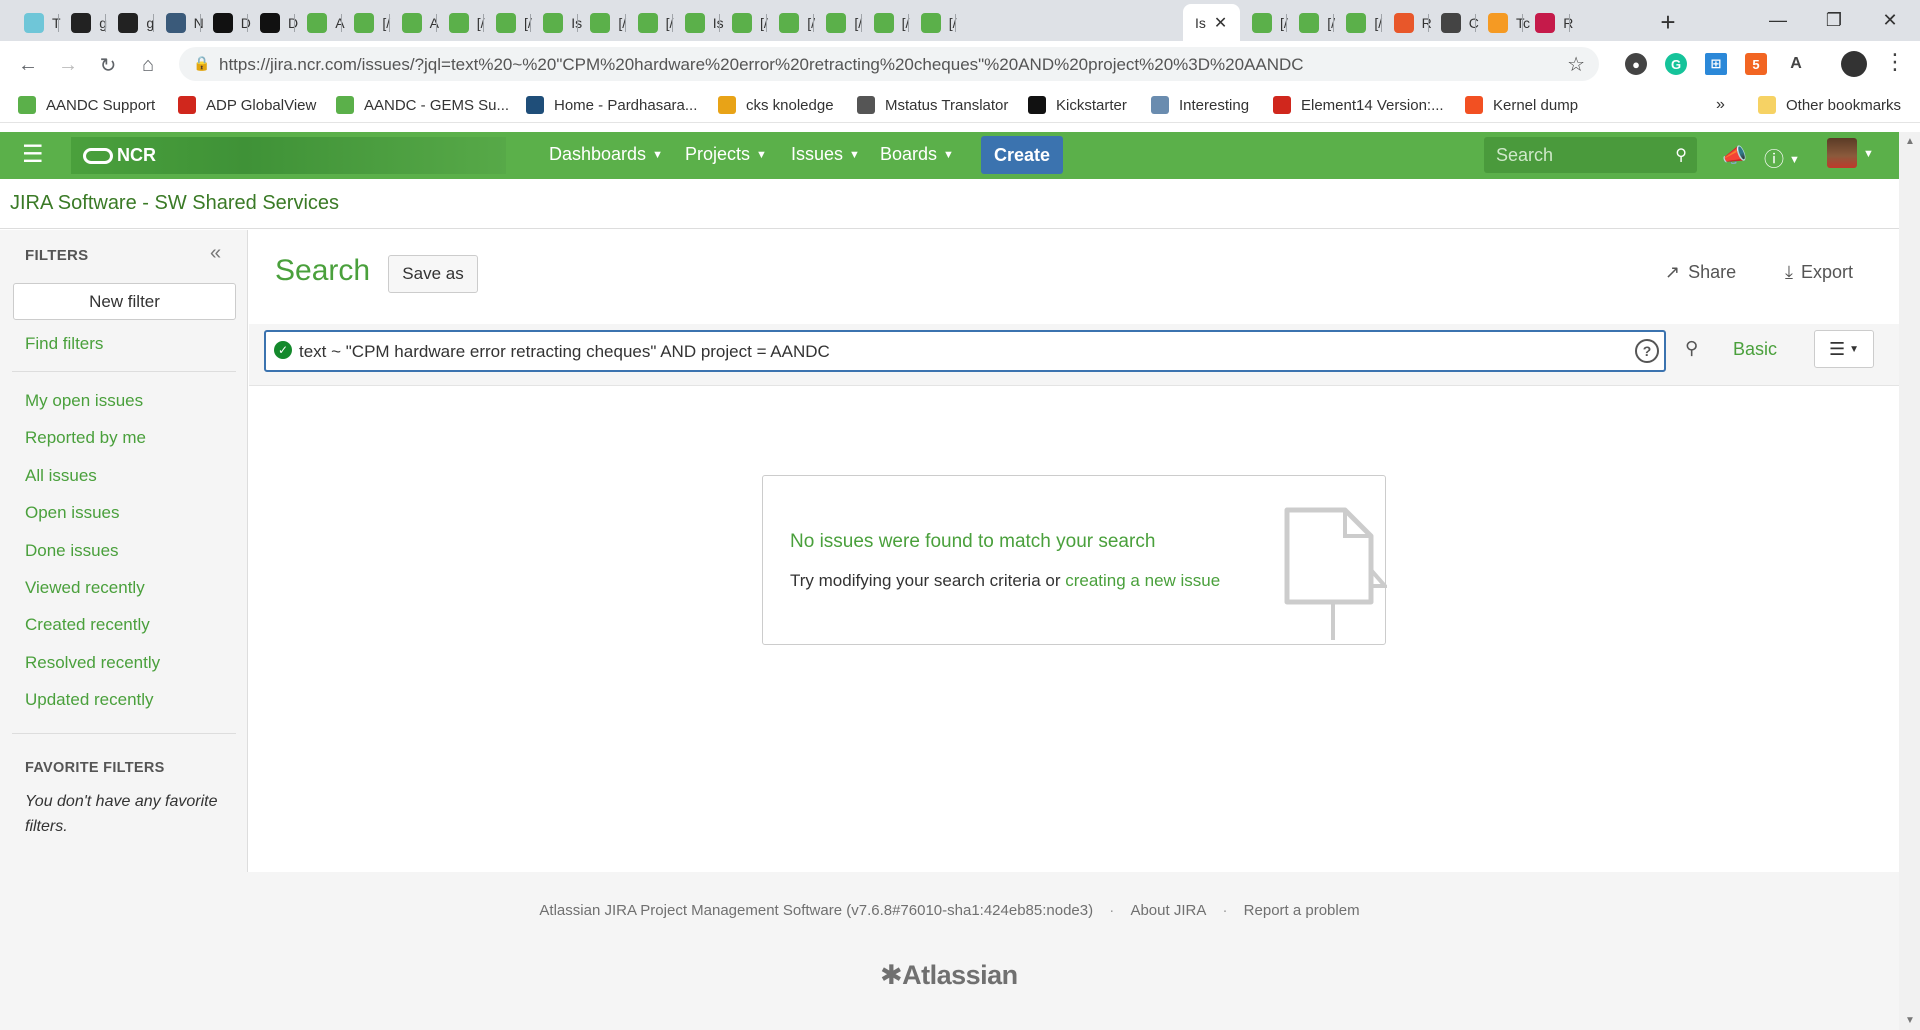 The width and height of the screenshot is (1920, 1030). What do you see at coordinates (124, 301) in the screenshot?
I see `new-filter-button: New filter` at bounding box center [124, 301].